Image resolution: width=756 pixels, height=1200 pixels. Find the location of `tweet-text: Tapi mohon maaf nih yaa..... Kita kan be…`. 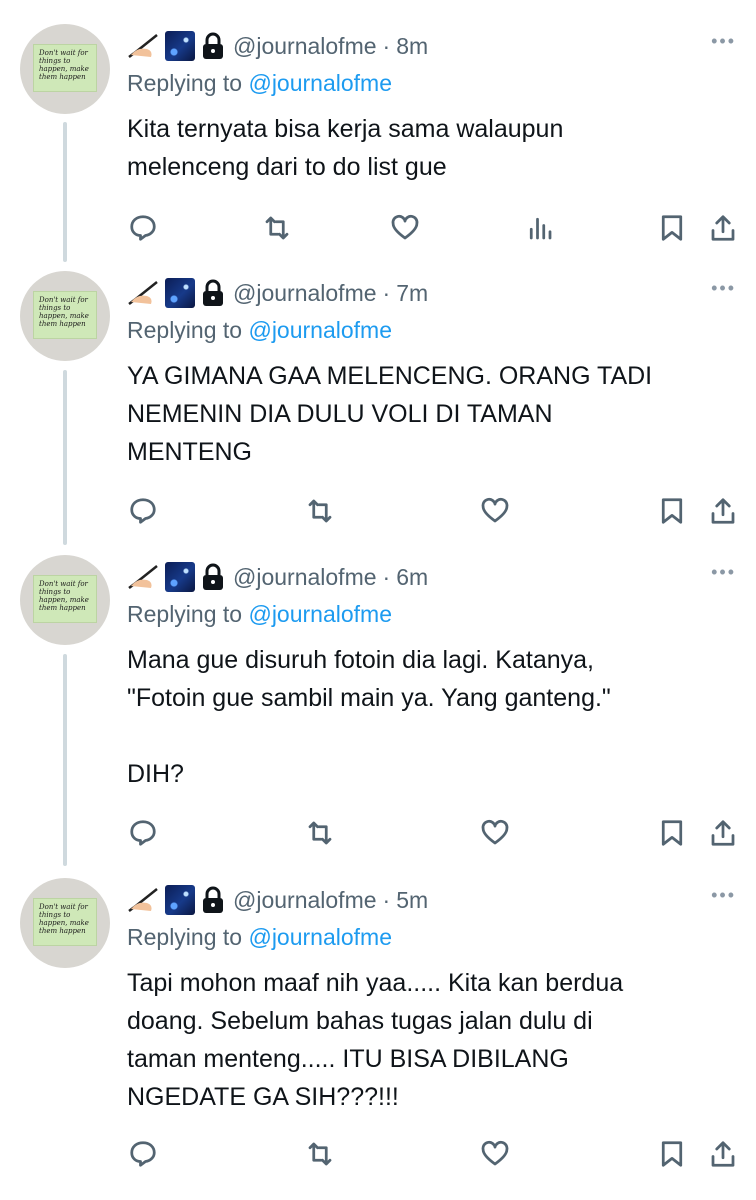

tweet-text: Tapi mohon maaf nih yaa..... Kita kan be… is located at coordinates (375, 1040).